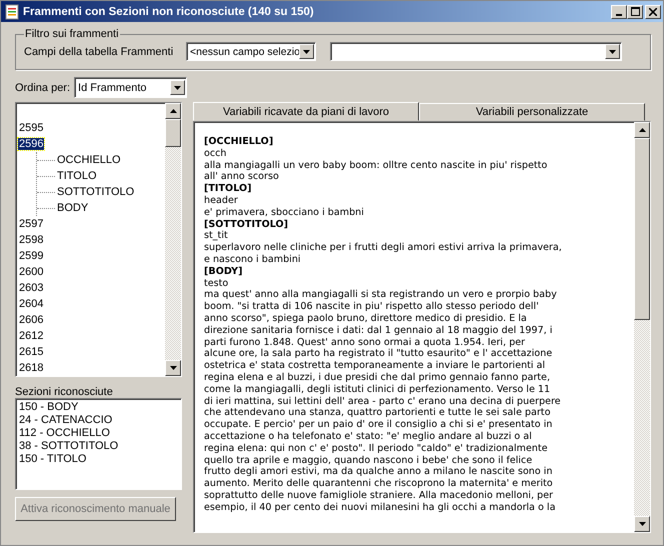 This screenshot has height=546, width=664. Describe the element at coordinates (72, 34) in the screenshot. I see `group-title: Filtro sui frammenti` at that location.